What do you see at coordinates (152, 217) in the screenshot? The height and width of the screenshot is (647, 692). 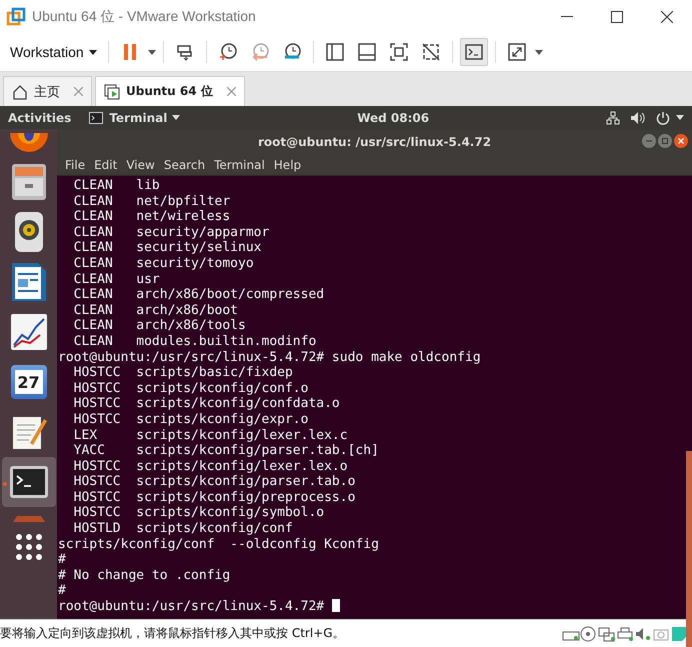 I see `terminal-line: CLEAN net/wireless` at bounding box center [152, 217].